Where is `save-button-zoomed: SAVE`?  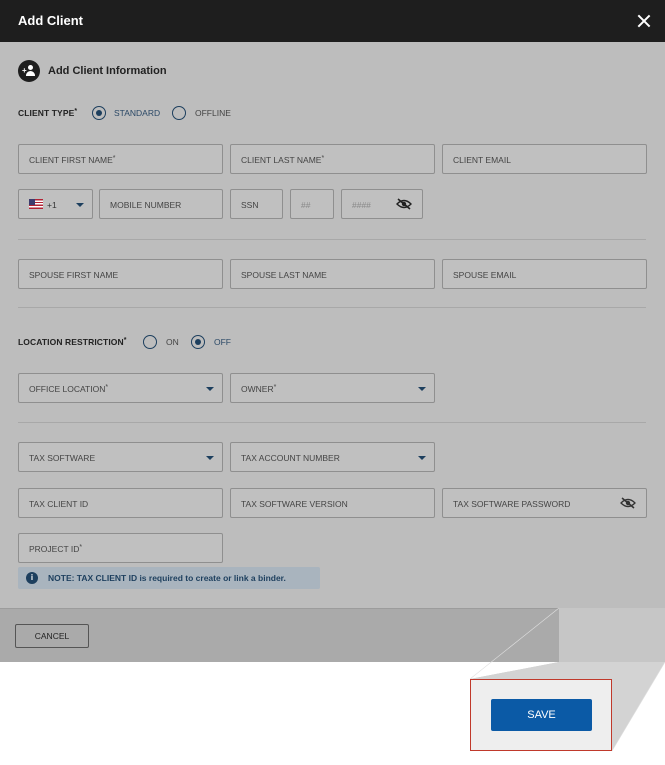 save-button-zoomed: SAVE is located at coordinates (541, 715).